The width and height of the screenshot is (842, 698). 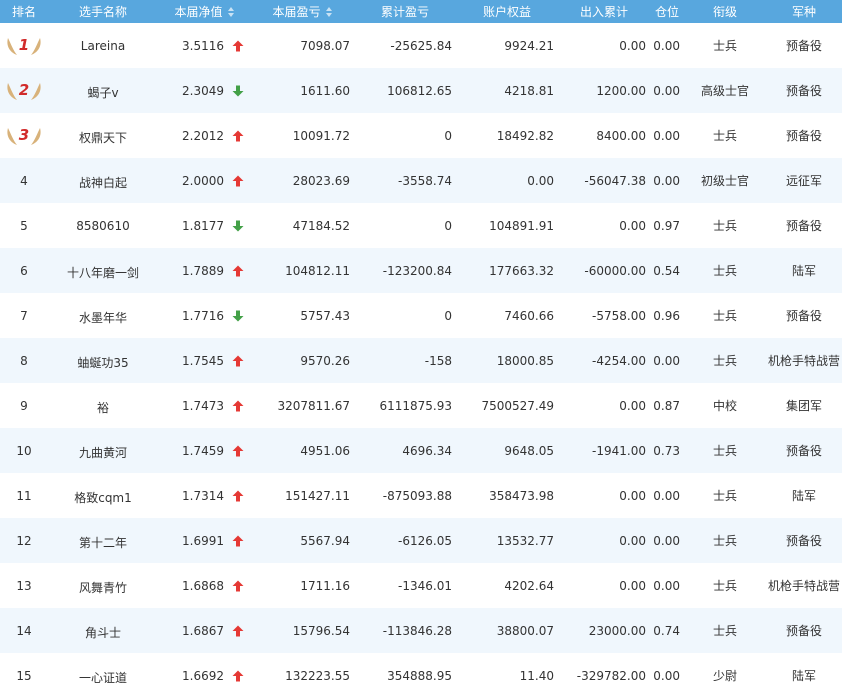 I want to click on cash-flow-cell: -56047.38, so click(x=604, y=180).